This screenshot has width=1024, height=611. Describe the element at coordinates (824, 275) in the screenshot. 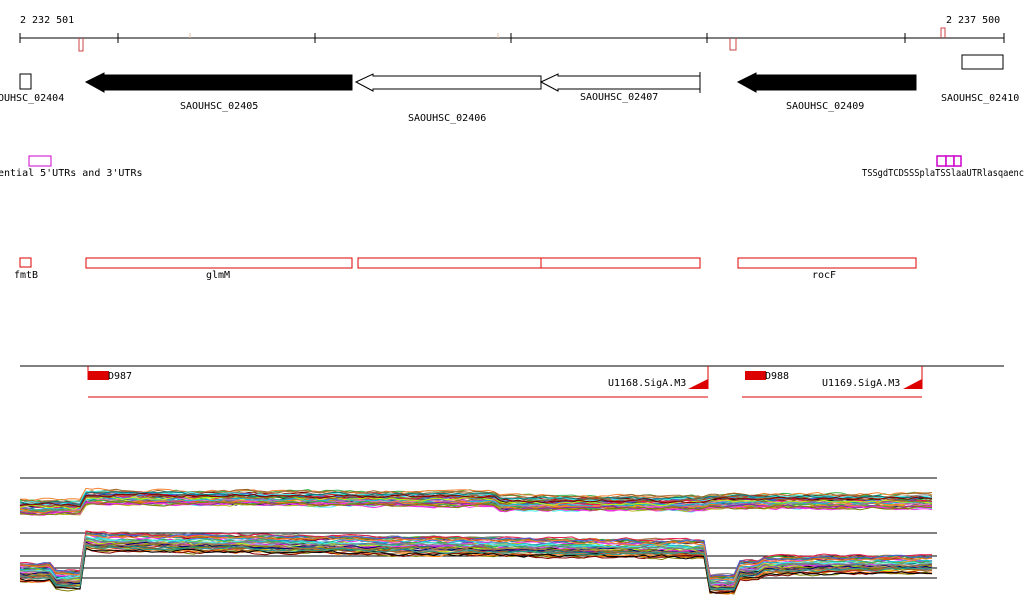

I see `annotation-label-rocF: rocF` at that location.